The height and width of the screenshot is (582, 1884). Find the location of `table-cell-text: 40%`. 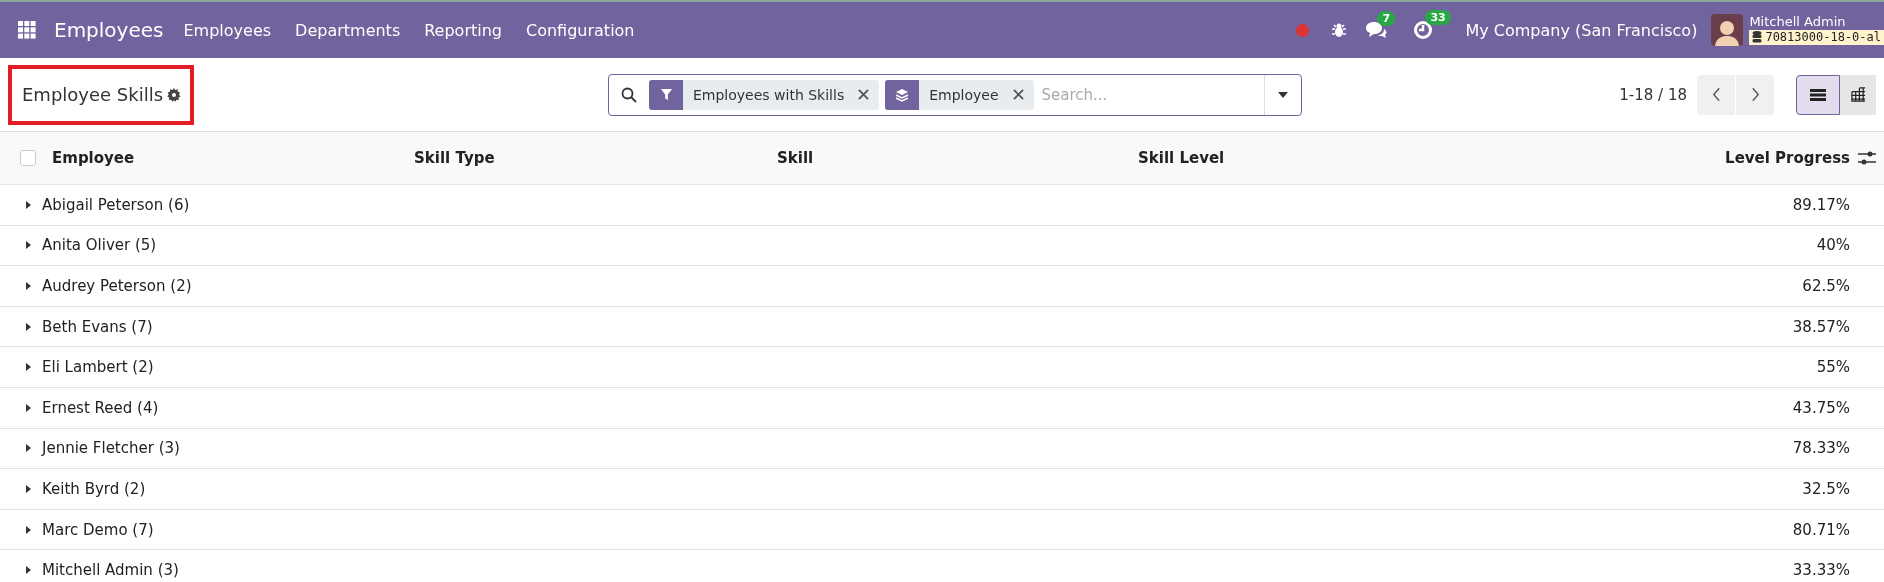

table-cell-text: 40% is located at coordinates (1832, 245).